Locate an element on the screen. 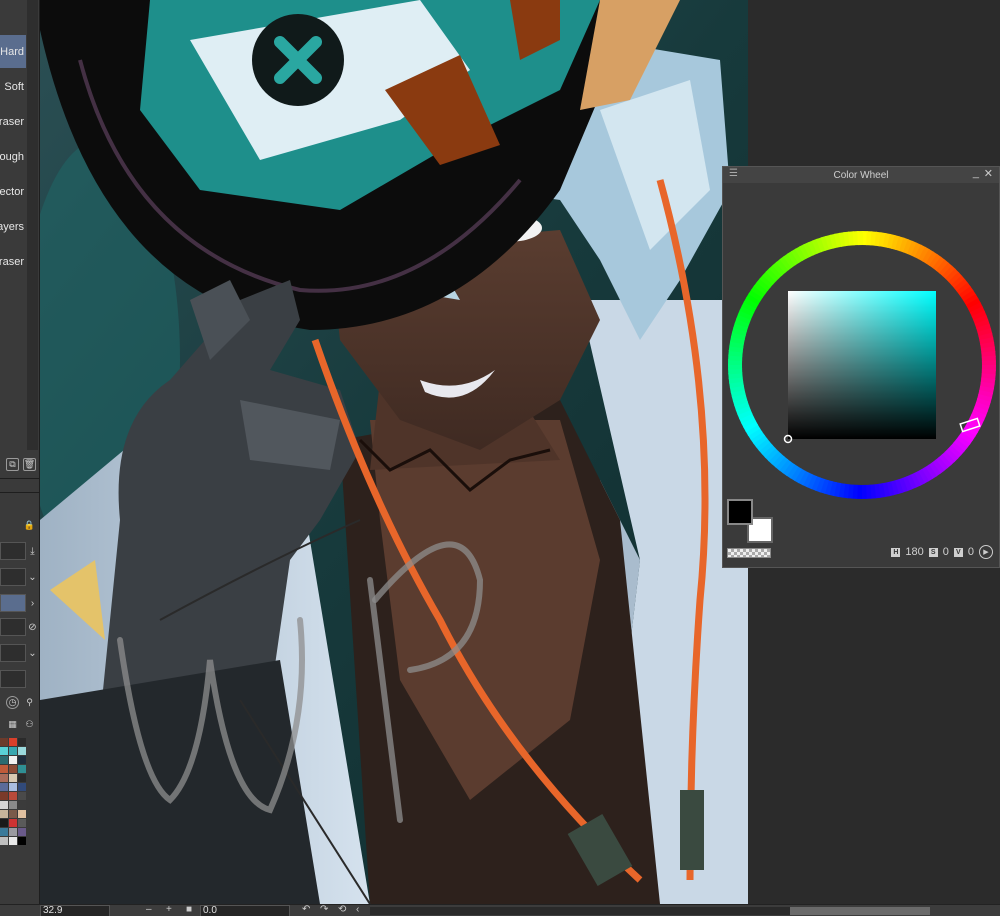 Image resolution: width=1000 pixels, height=916 pixels. sub-tool-item: Layers is located at coordinates (13, 226).